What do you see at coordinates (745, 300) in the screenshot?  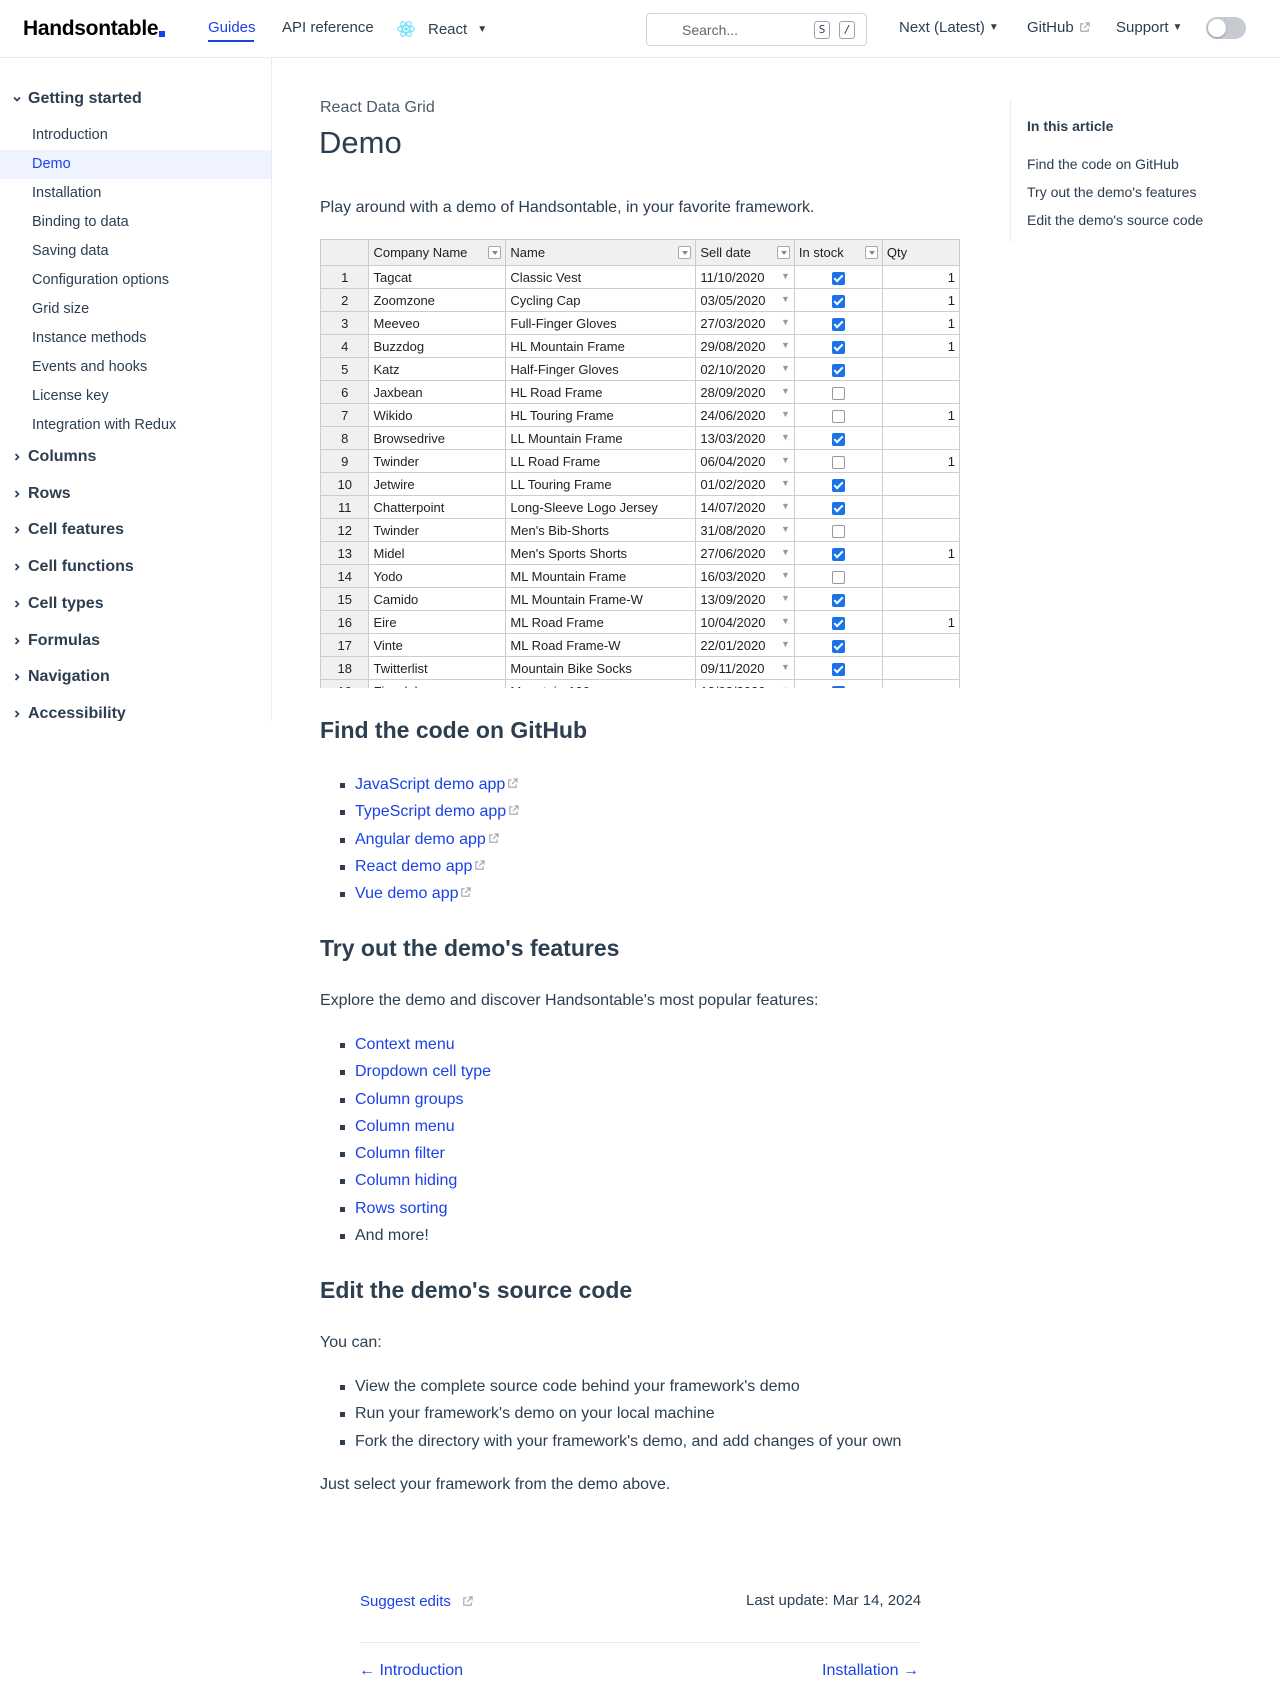 I see `cell-sell-date: 03/05/2020 ▼` at bounding box center [745, 300].